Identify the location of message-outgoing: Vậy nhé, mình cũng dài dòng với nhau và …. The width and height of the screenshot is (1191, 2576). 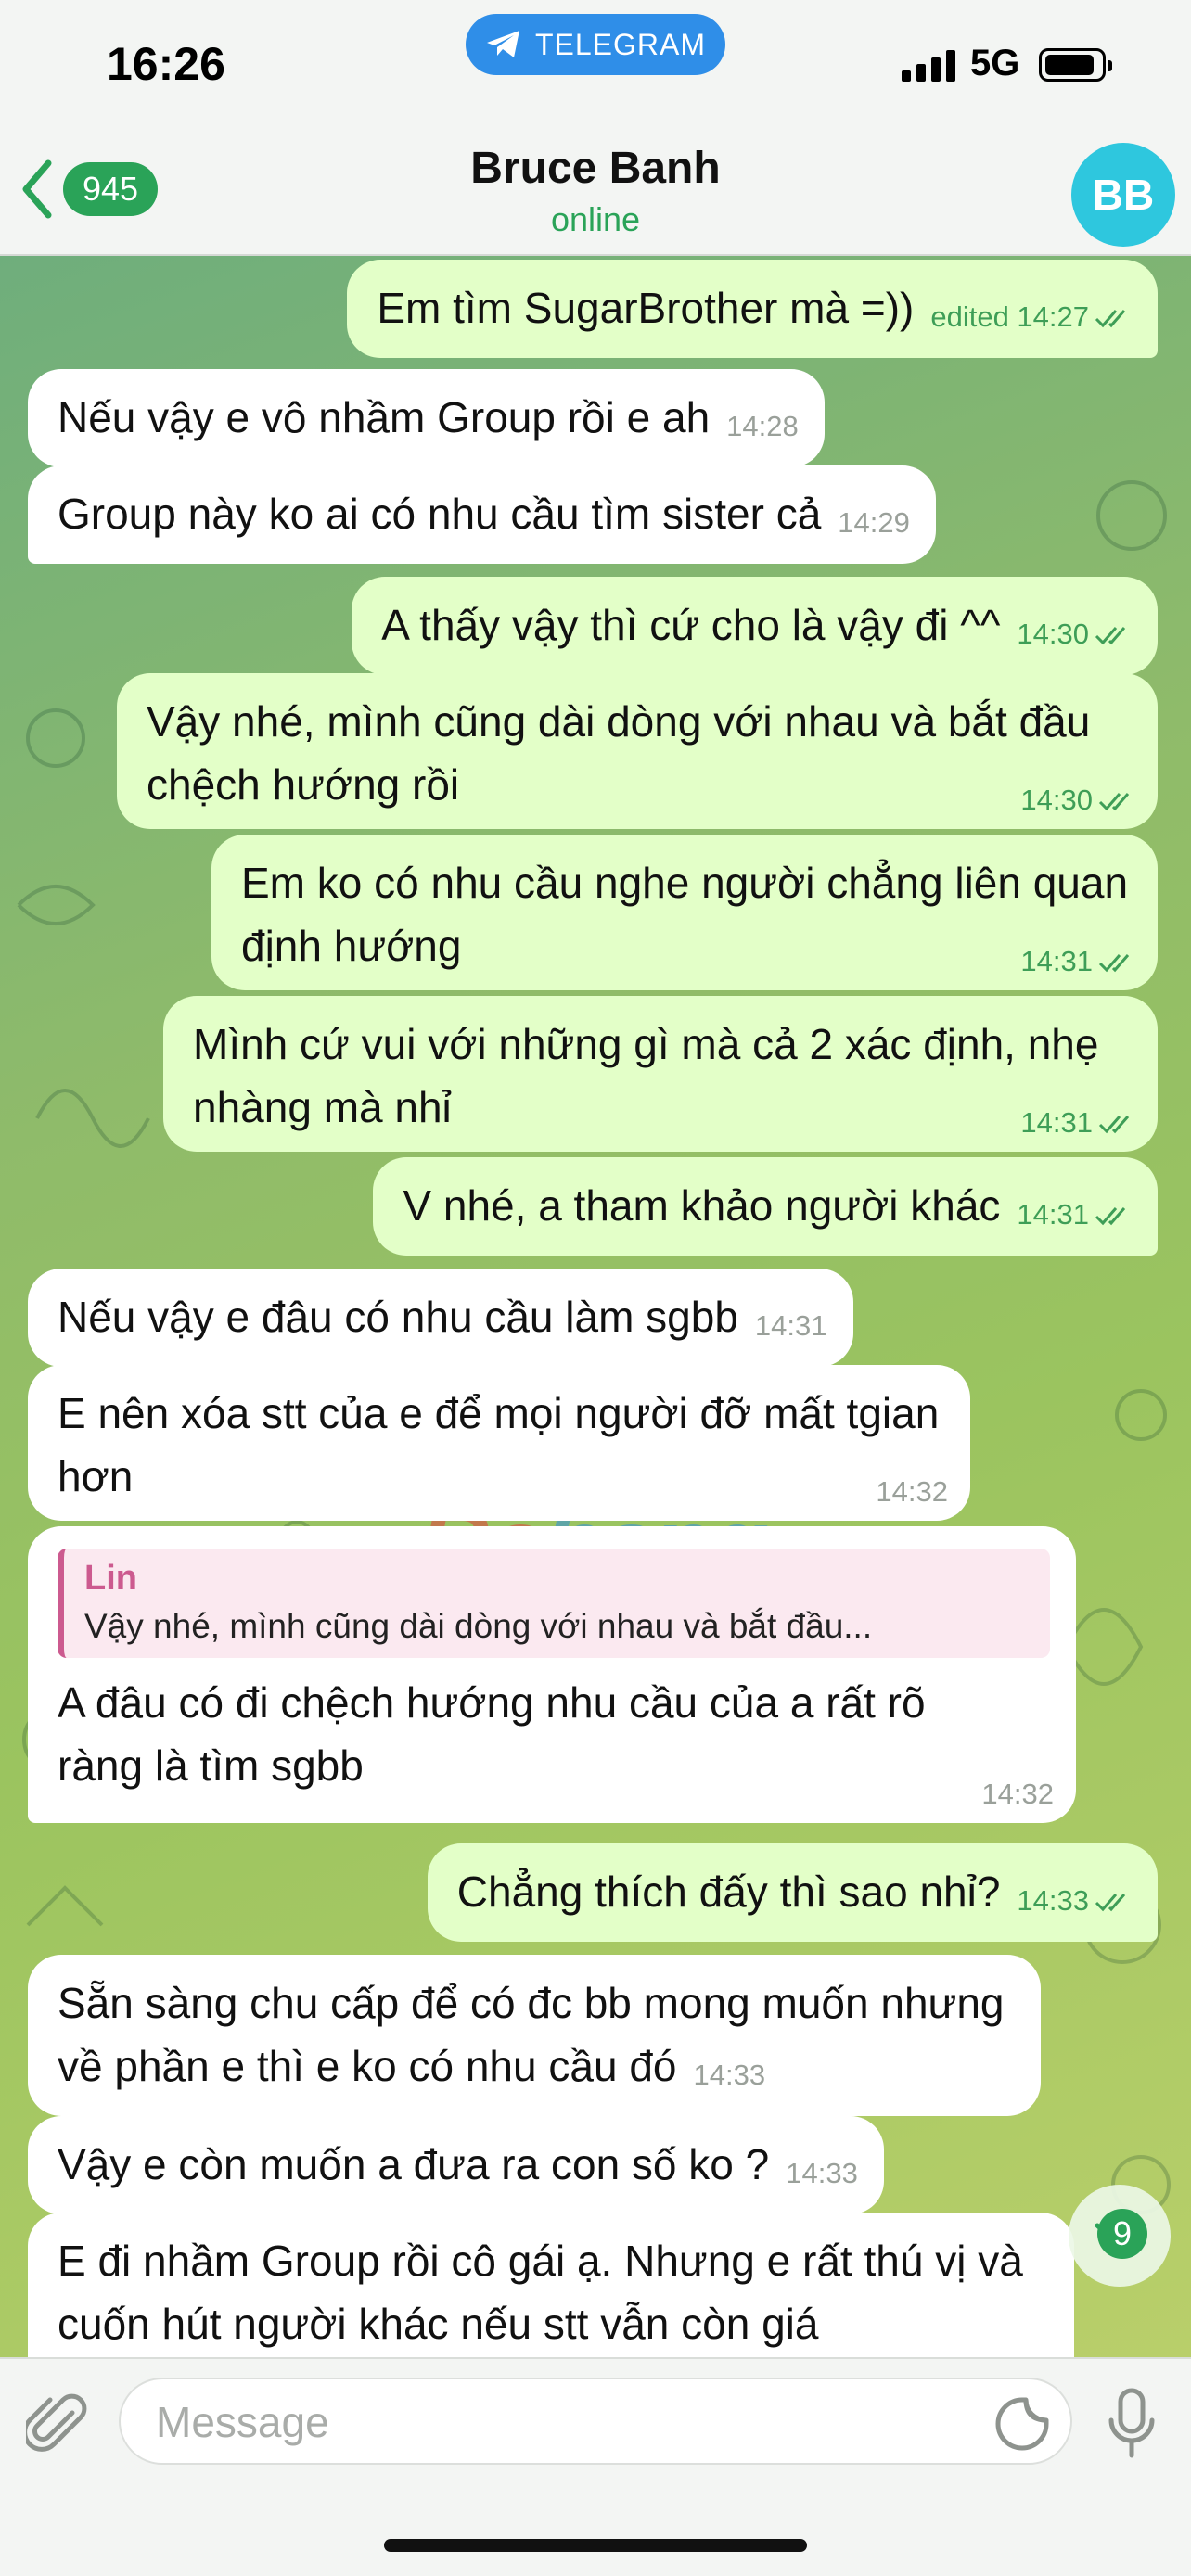
(637, 751).